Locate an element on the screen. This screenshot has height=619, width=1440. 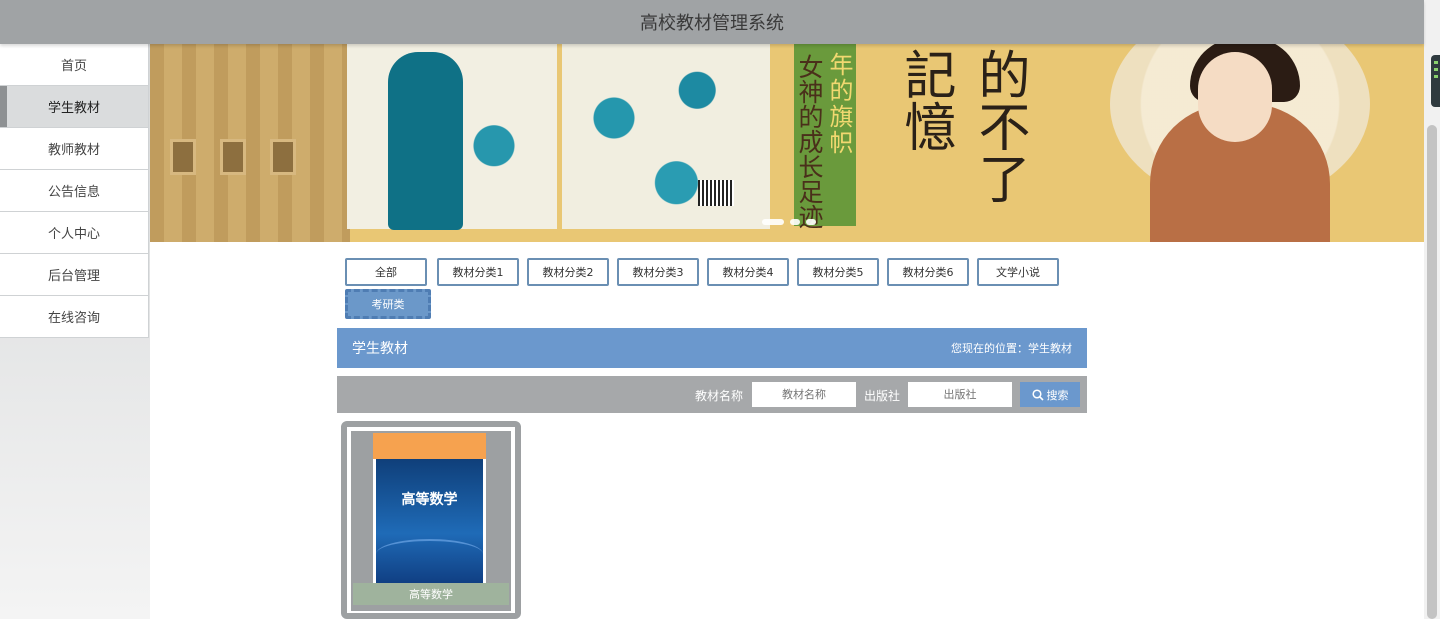
sidebar-nav: 首页 学生教材 教师教材 公告信息 个人中心 后台管理 在线咨询 is located at coordinates (75, 331).